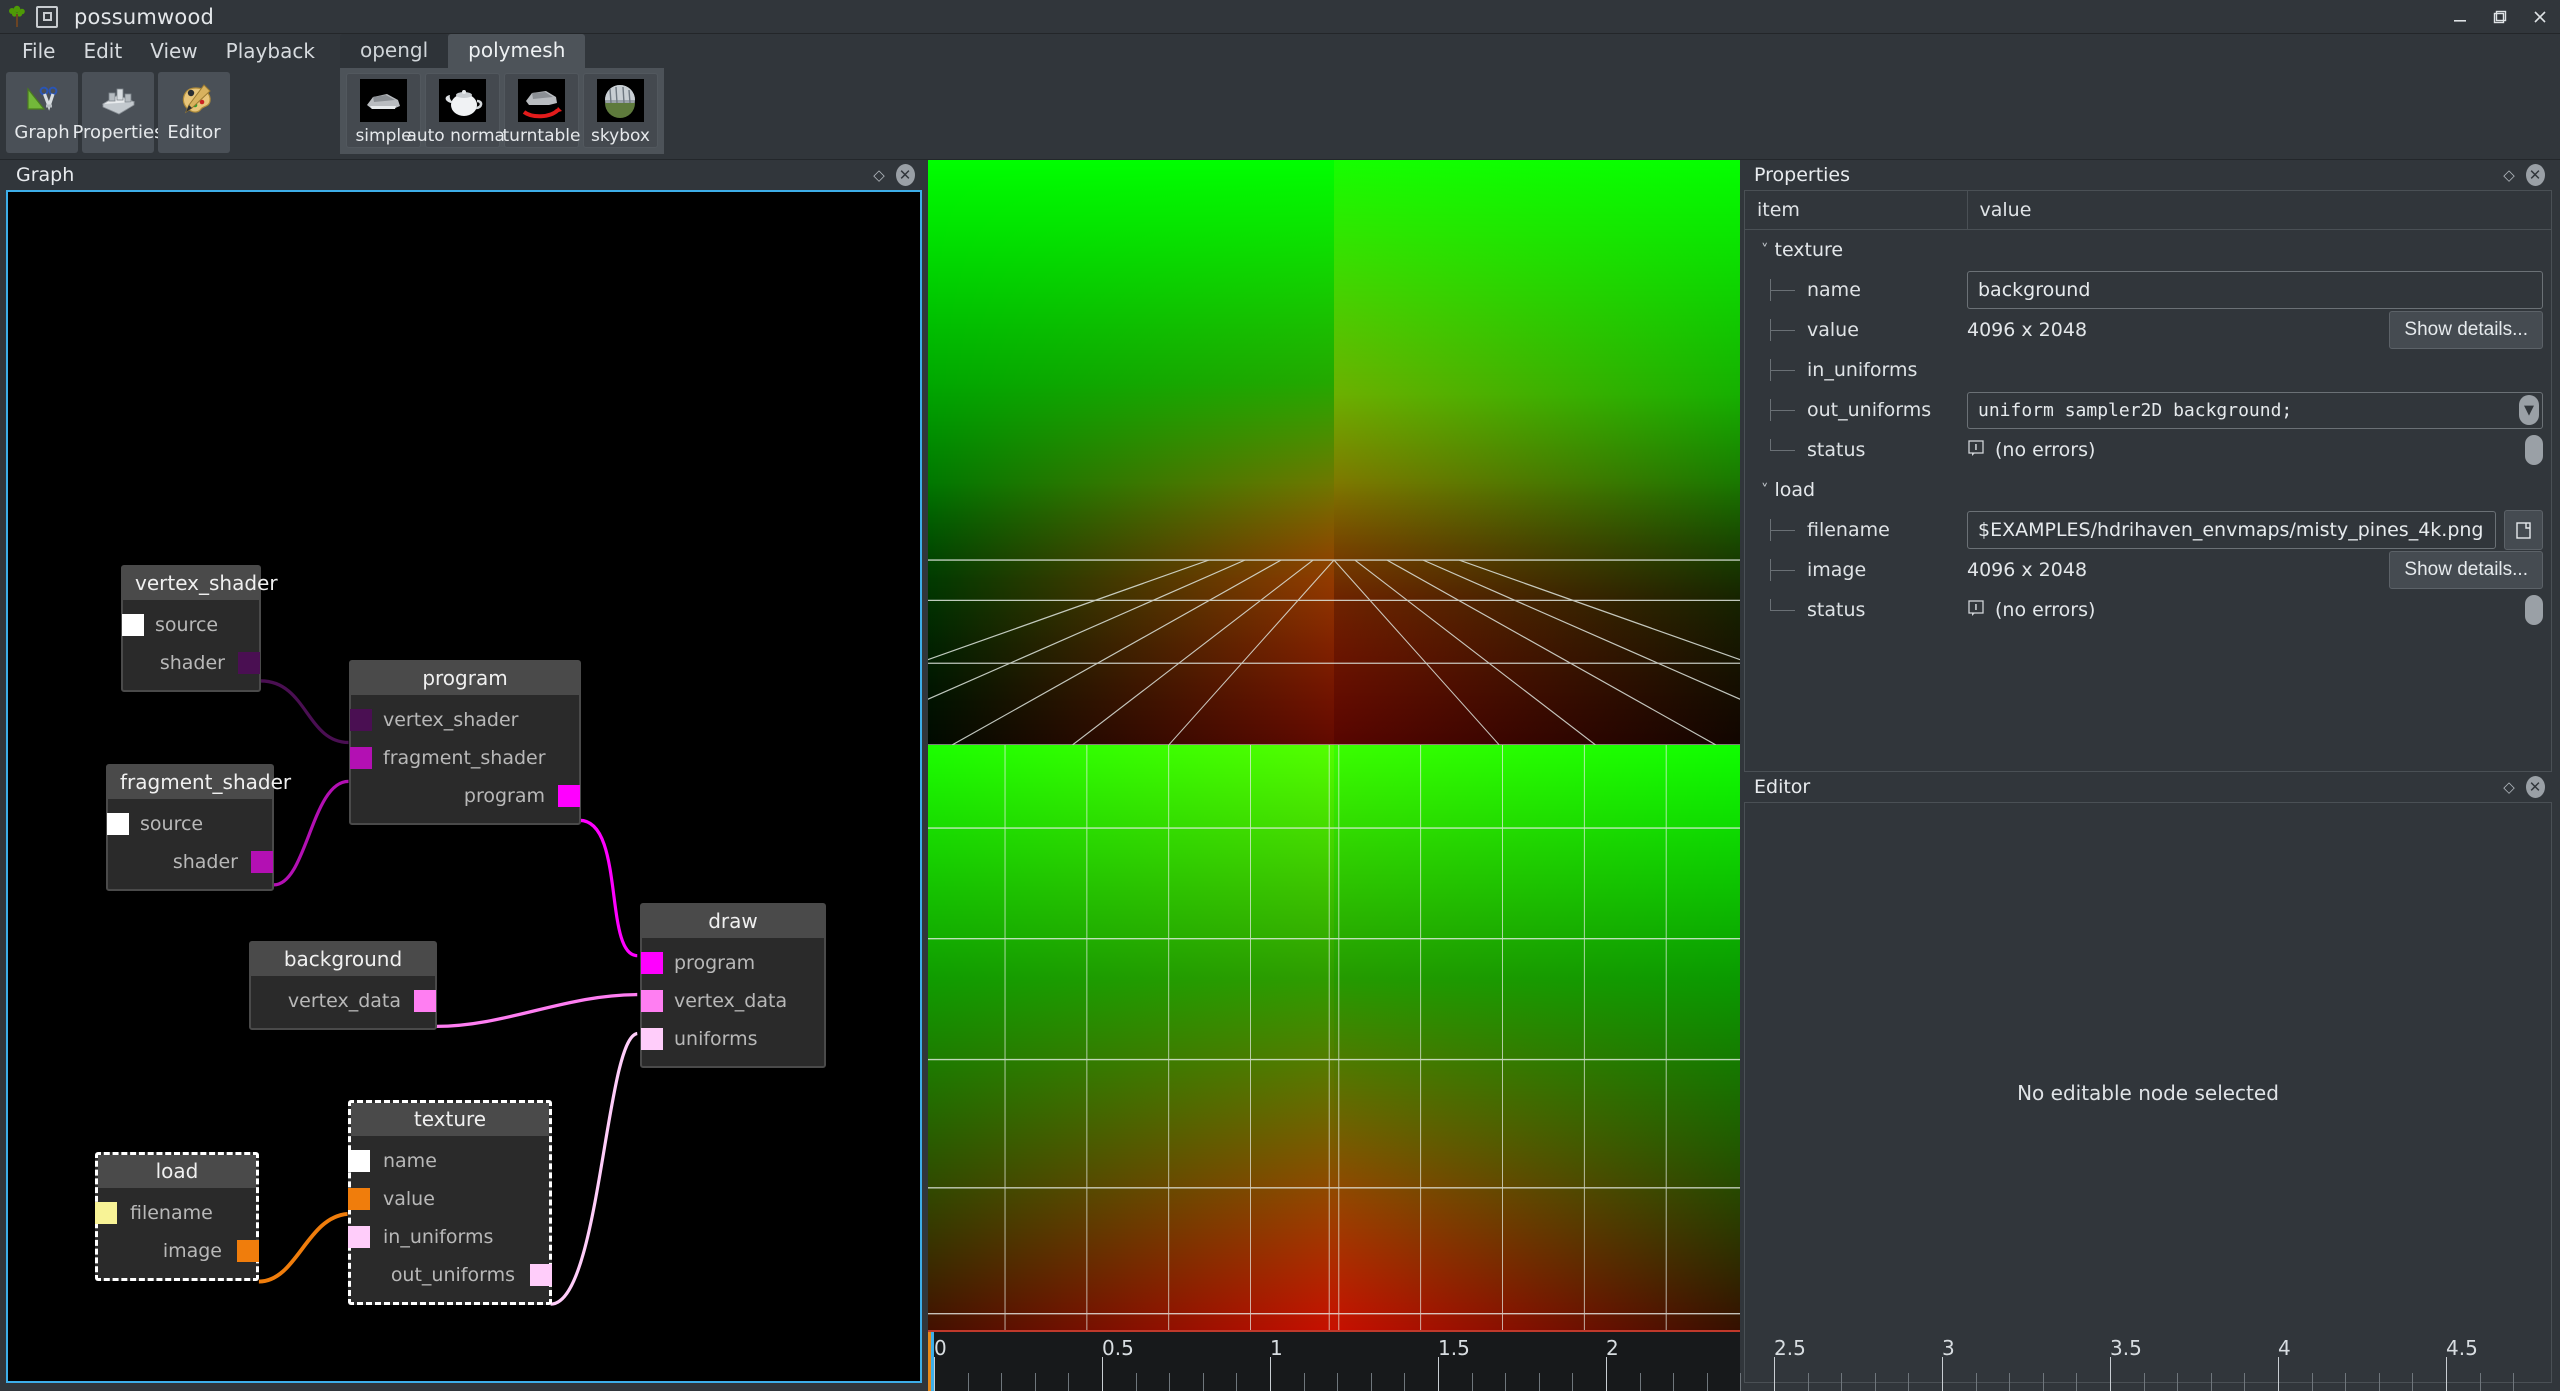 The image size is (2560, 1391). I want to click on viewport-quad-bottom-right, so click(1537, 1037).